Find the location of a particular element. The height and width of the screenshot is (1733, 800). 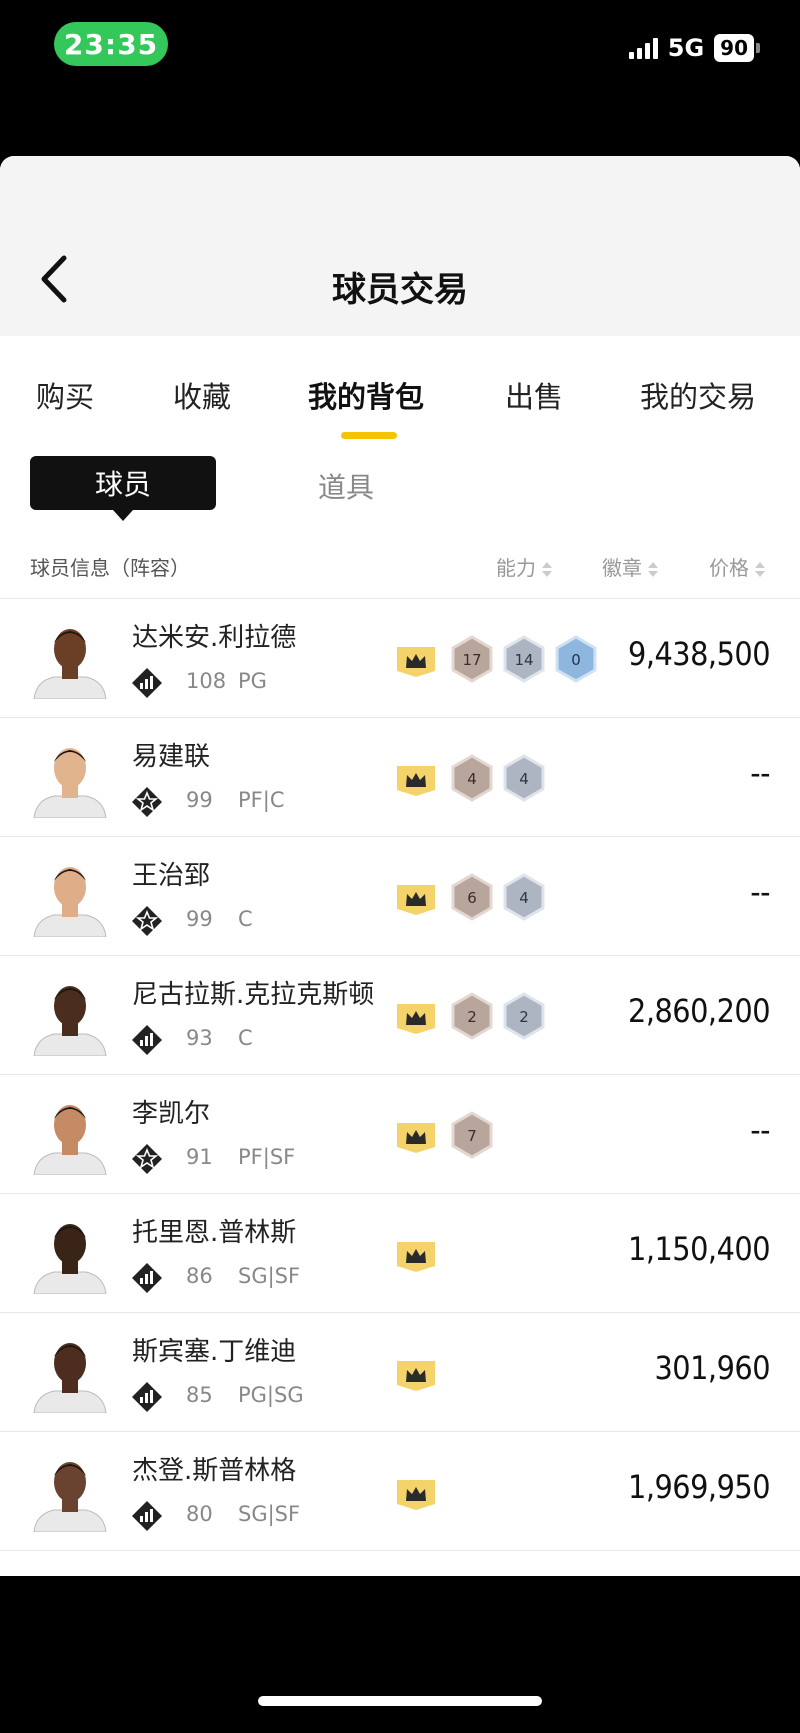

tab-sell: 出售 is located at coordinates (534, 395).